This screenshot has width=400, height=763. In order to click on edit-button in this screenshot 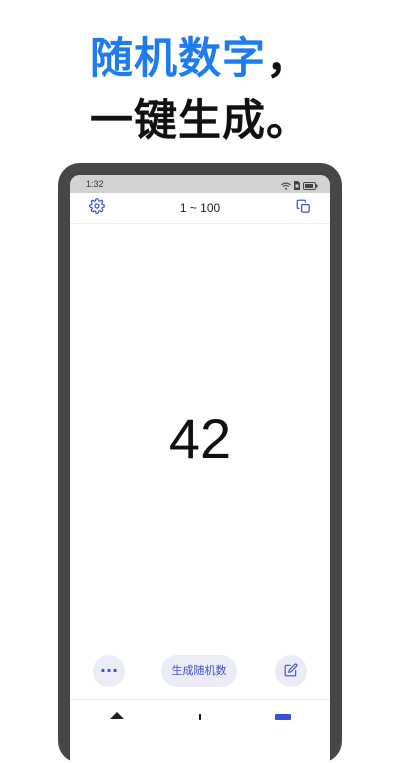, I will do `click(291, 671)`.